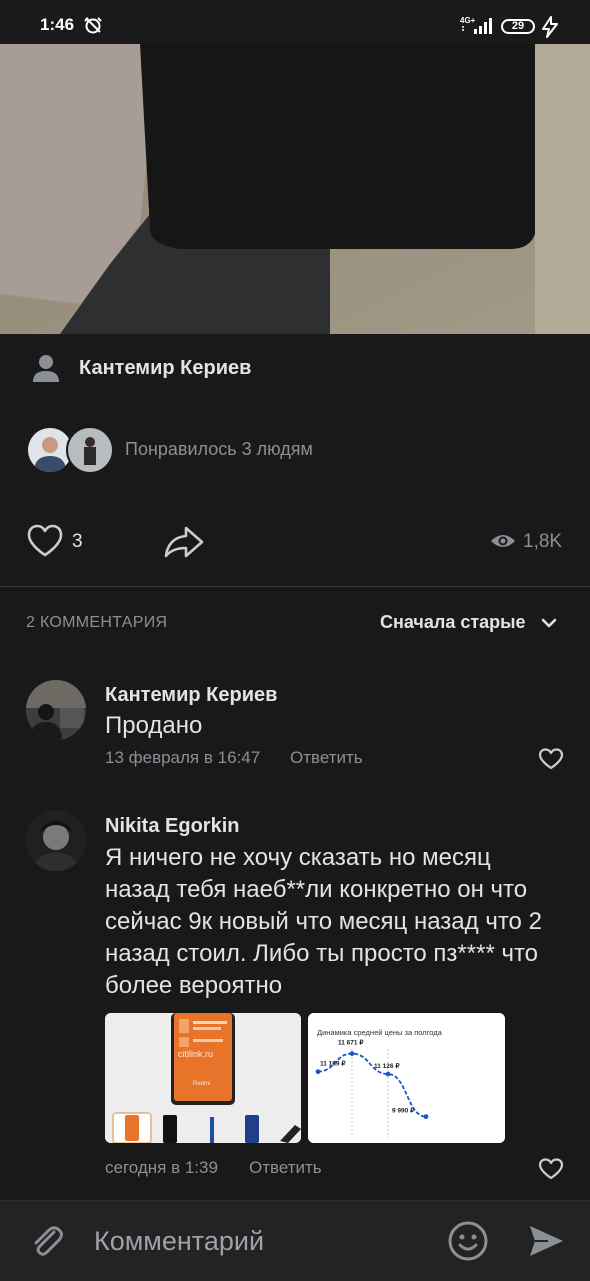 This screenshot has height=1281, width=590. What do you see at coordinates (46, 368) in the screenshot?
I see `user-icon` at bounding box center [46, 368].